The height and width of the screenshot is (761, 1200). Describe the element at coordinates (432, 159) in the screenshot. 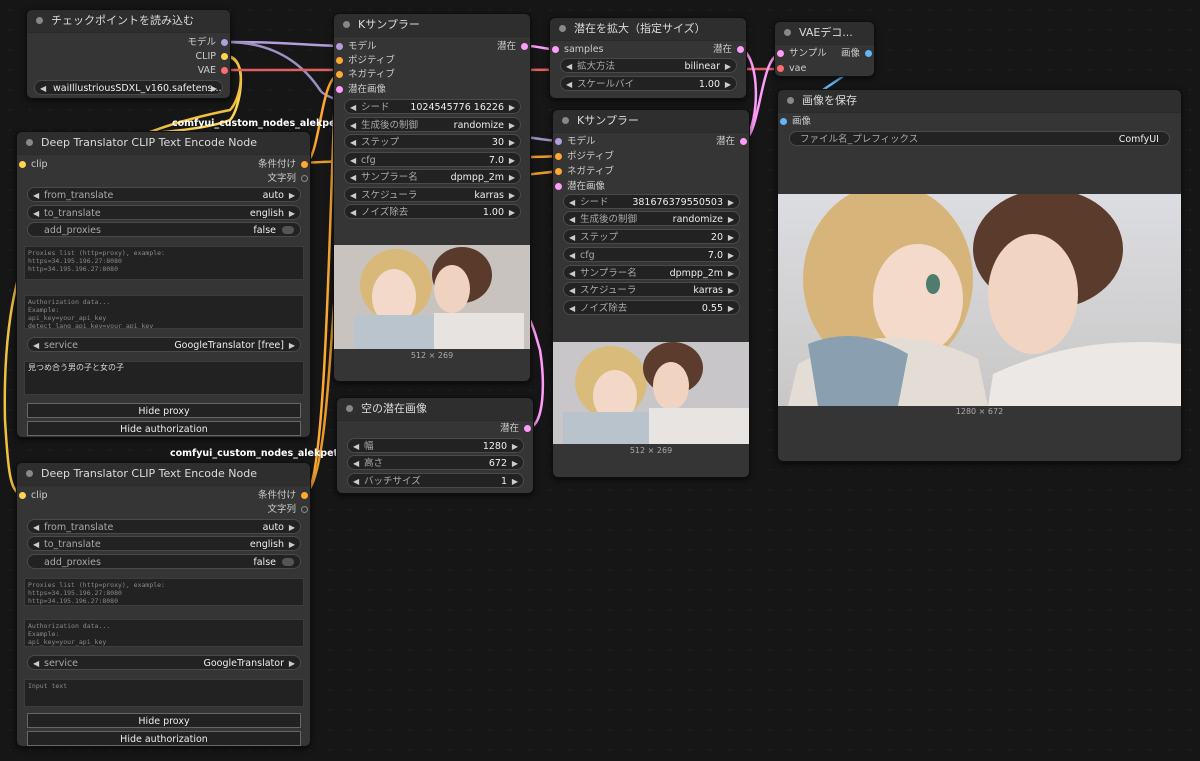

I see `cfg-widget: ◀ cfg 7.0 ▶` at that location.